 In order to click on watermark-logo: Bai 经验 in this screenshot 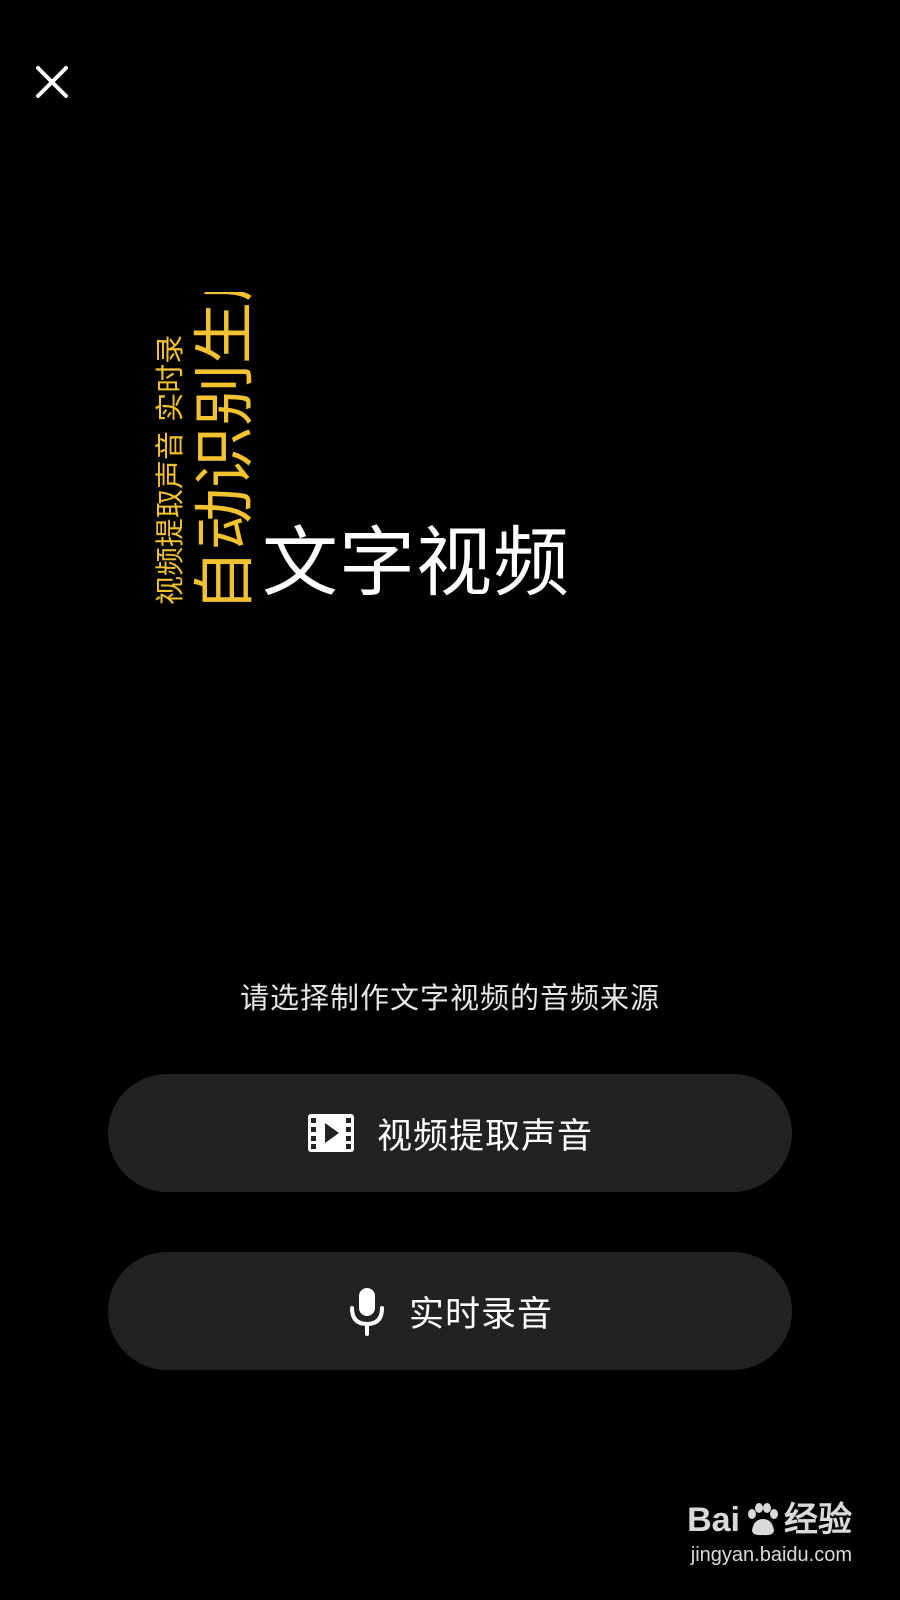, I will do `click(769, 1520)`.